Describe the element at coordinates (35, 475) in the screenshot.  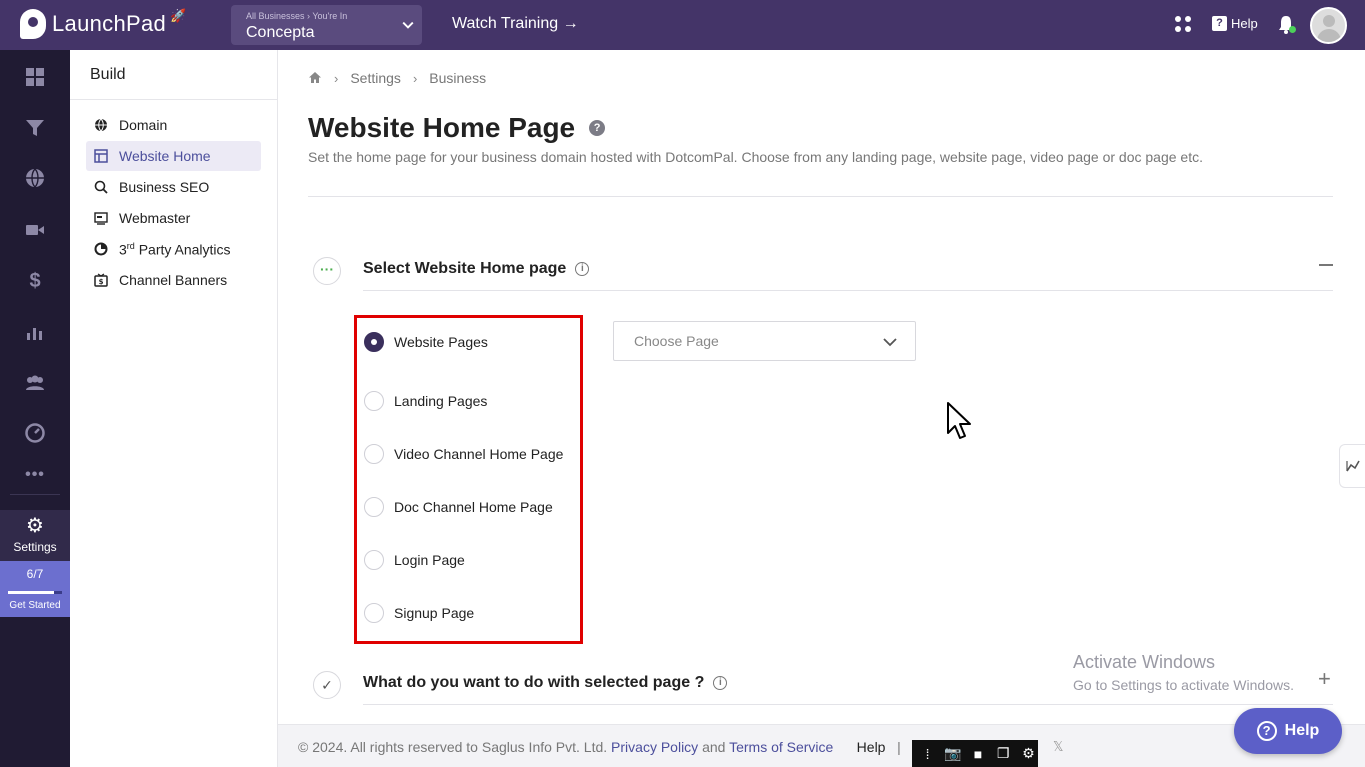
I see `more-icon: •••` at that location.